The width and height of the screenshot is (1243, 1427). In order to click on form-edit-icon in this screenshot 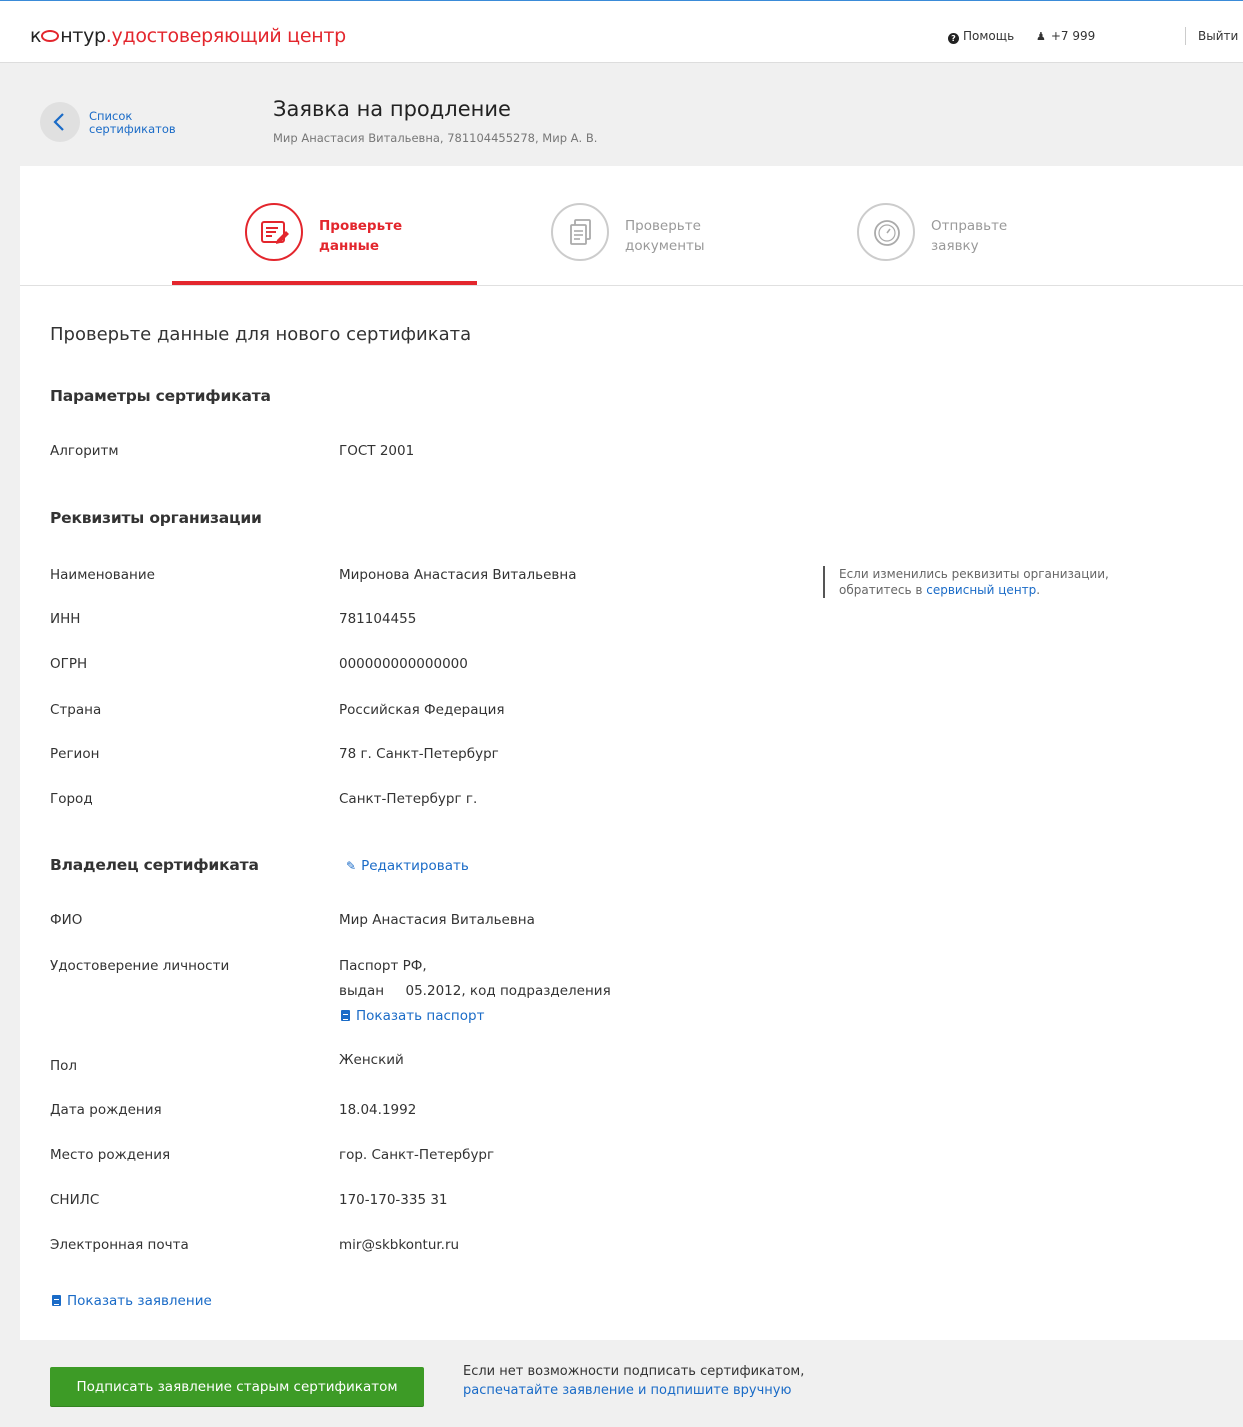, I will do `click(275, 232)`.